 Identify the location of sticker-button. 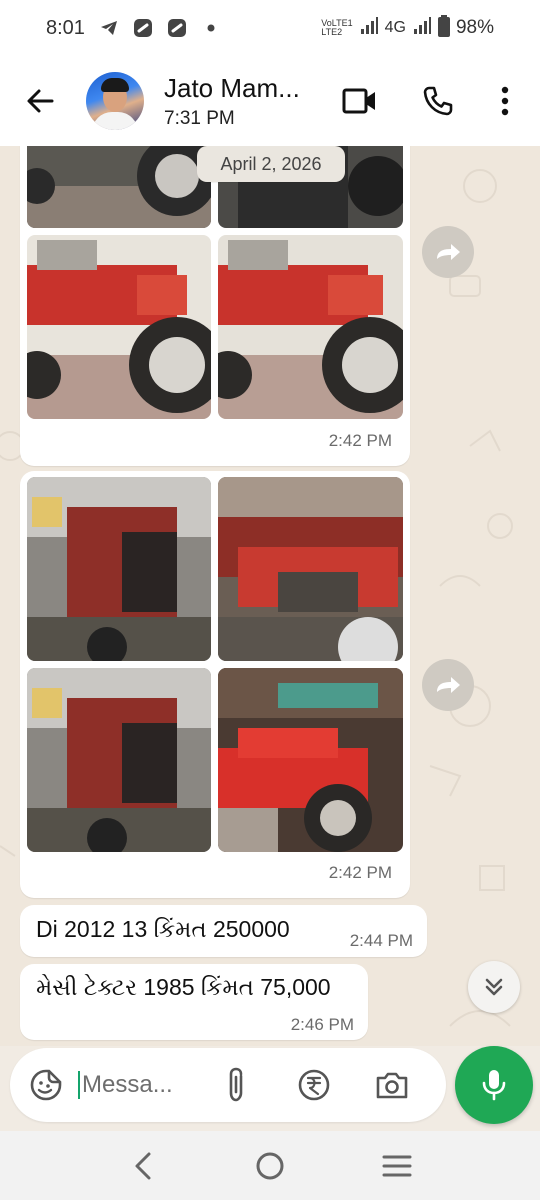
(46, 1085).